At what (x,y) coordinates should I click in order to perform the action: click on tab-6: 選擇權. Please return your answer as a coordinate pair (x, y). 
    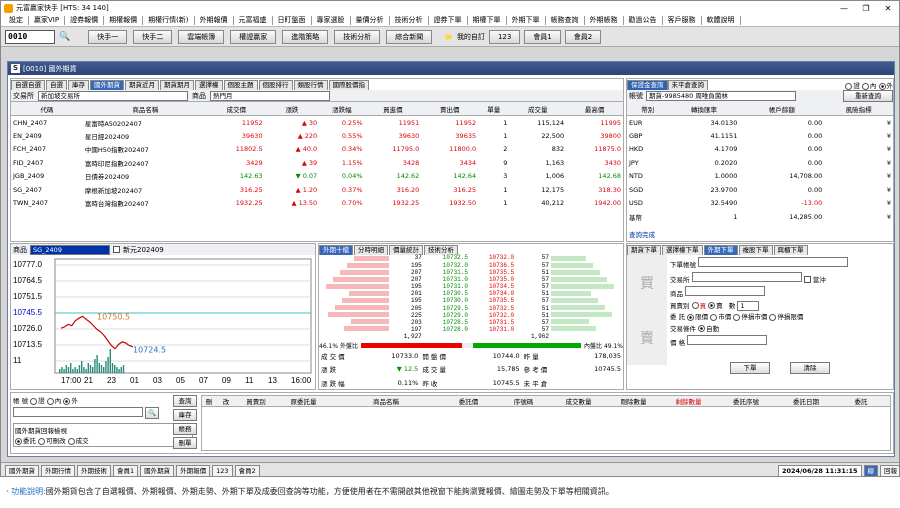
    Looking at the image, I should click on (209, 85).